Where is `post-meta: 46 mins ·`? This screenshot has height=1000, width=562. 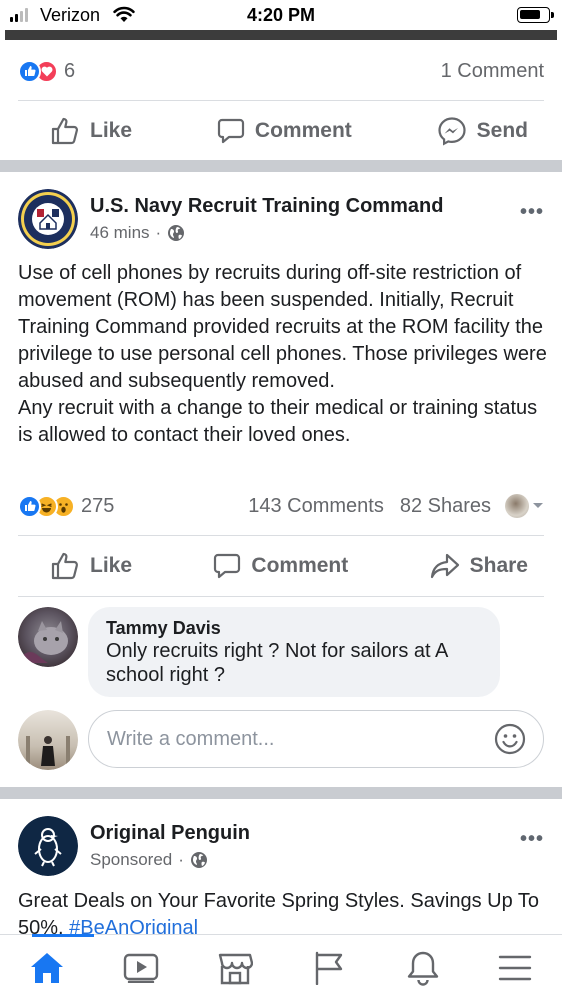
post-meta: 46 mins · is located at coordinates (137, 233).